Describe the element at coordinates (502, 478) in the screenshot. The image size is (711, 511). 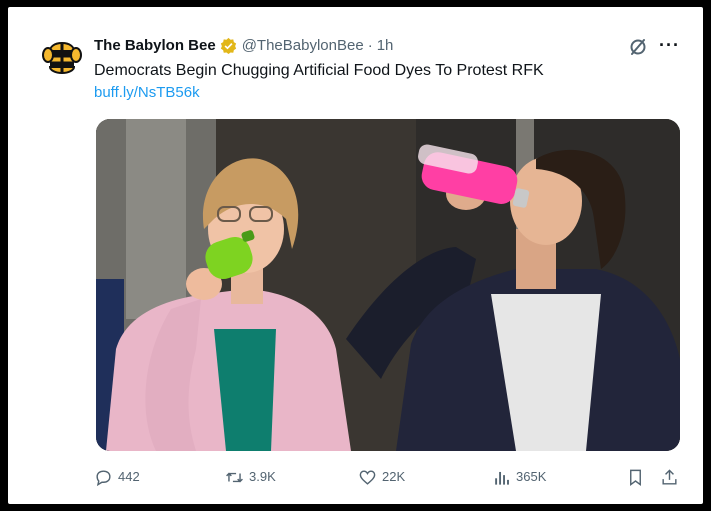
I see `analytics-icon` at that location.